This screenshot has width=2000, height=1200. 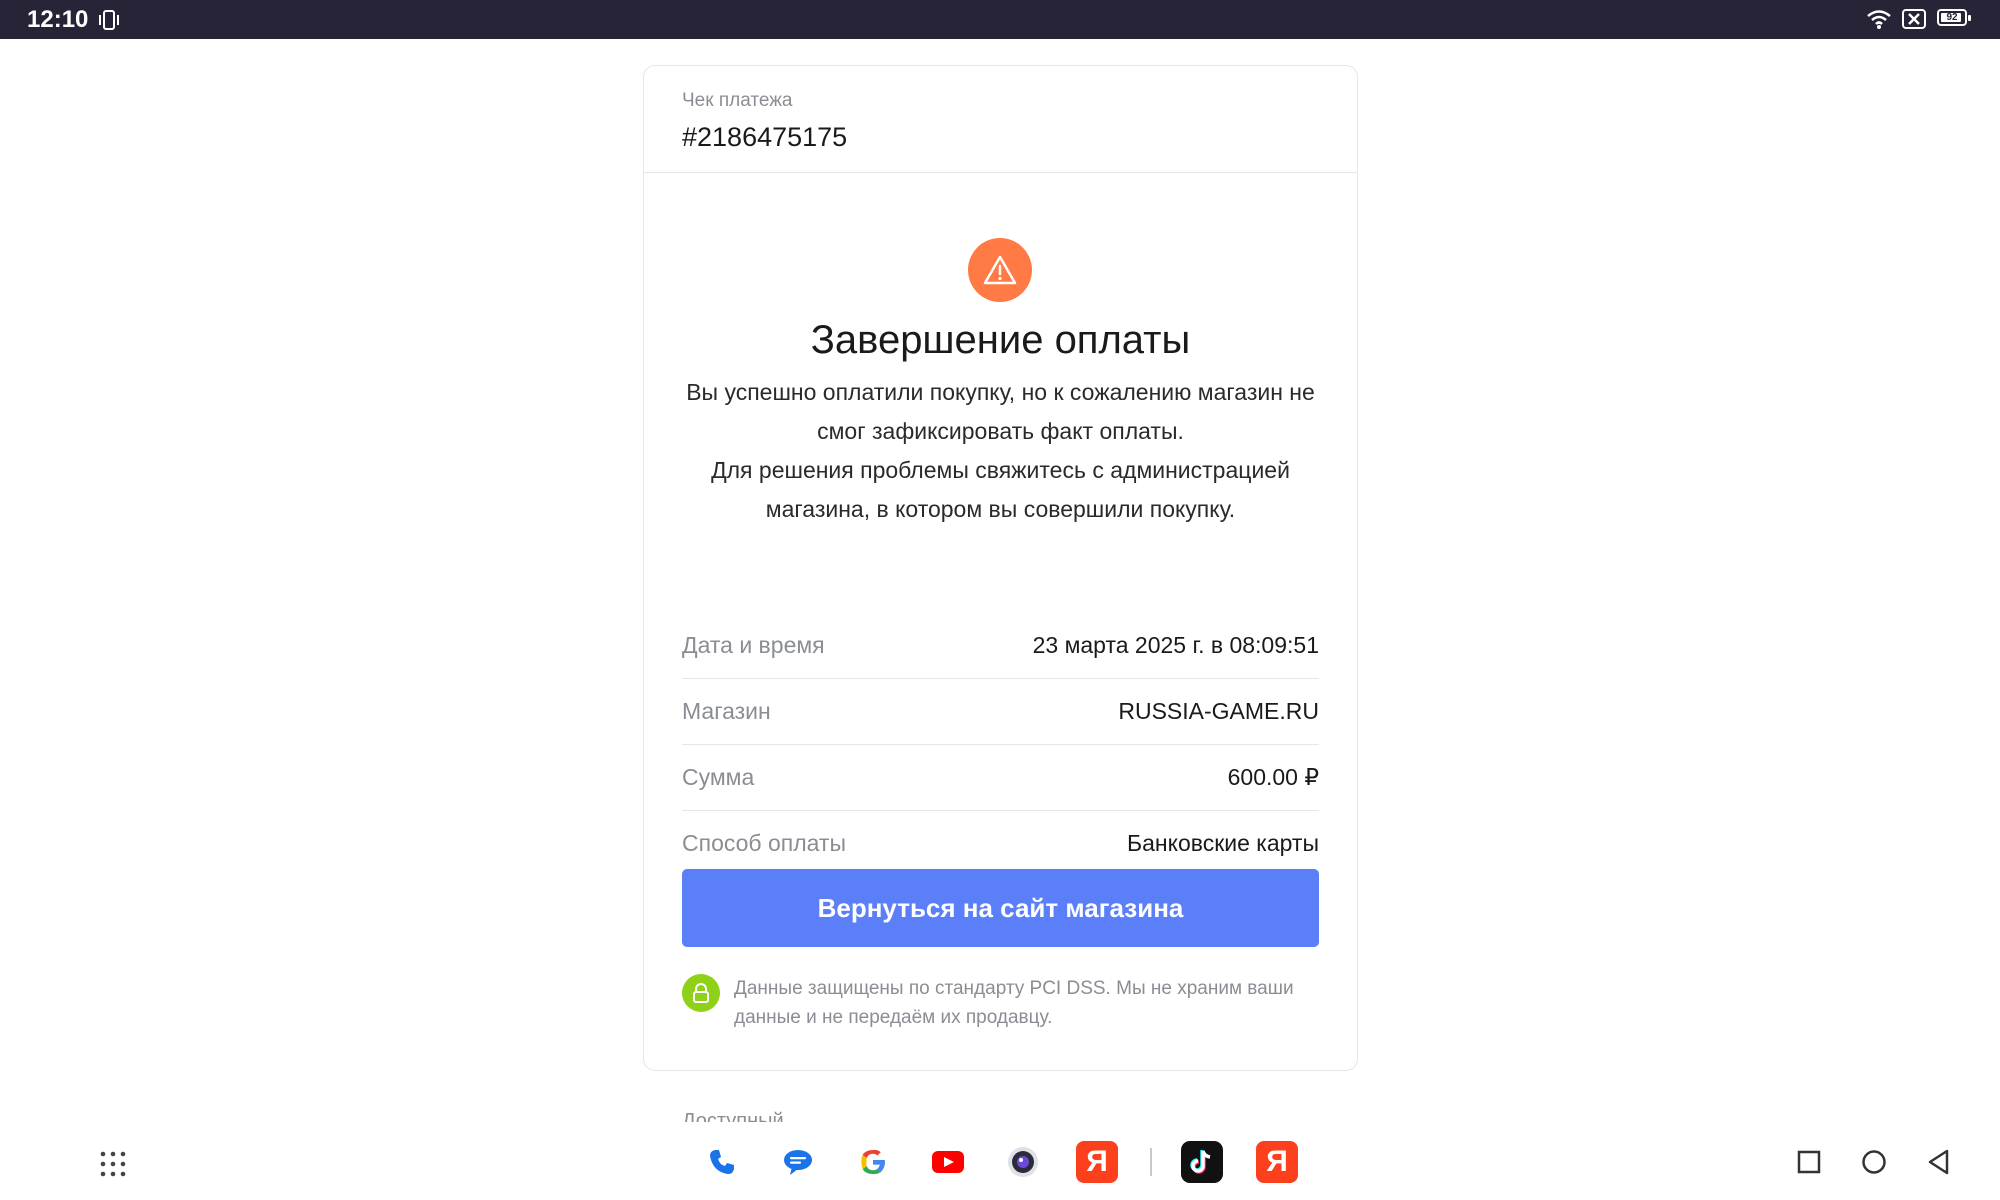 I want to click on phone-icon, so click(x=722, y=1162).